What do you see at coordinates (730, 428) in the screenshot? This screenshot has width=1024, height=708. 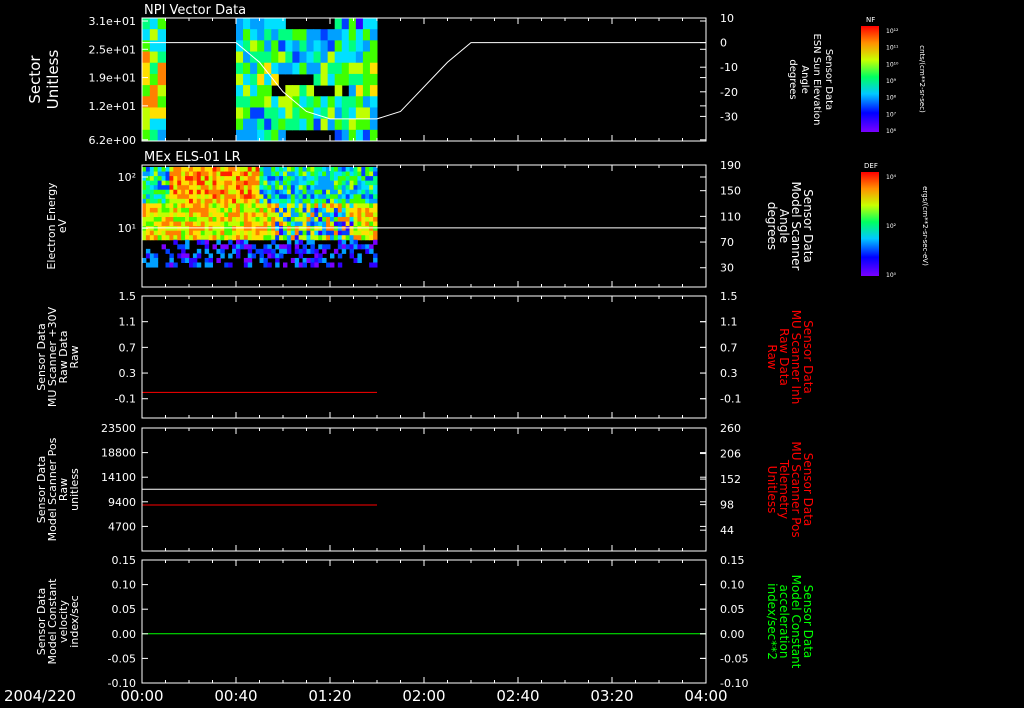 I see `right-tick-label: 260` at bounding box center [730, 428].